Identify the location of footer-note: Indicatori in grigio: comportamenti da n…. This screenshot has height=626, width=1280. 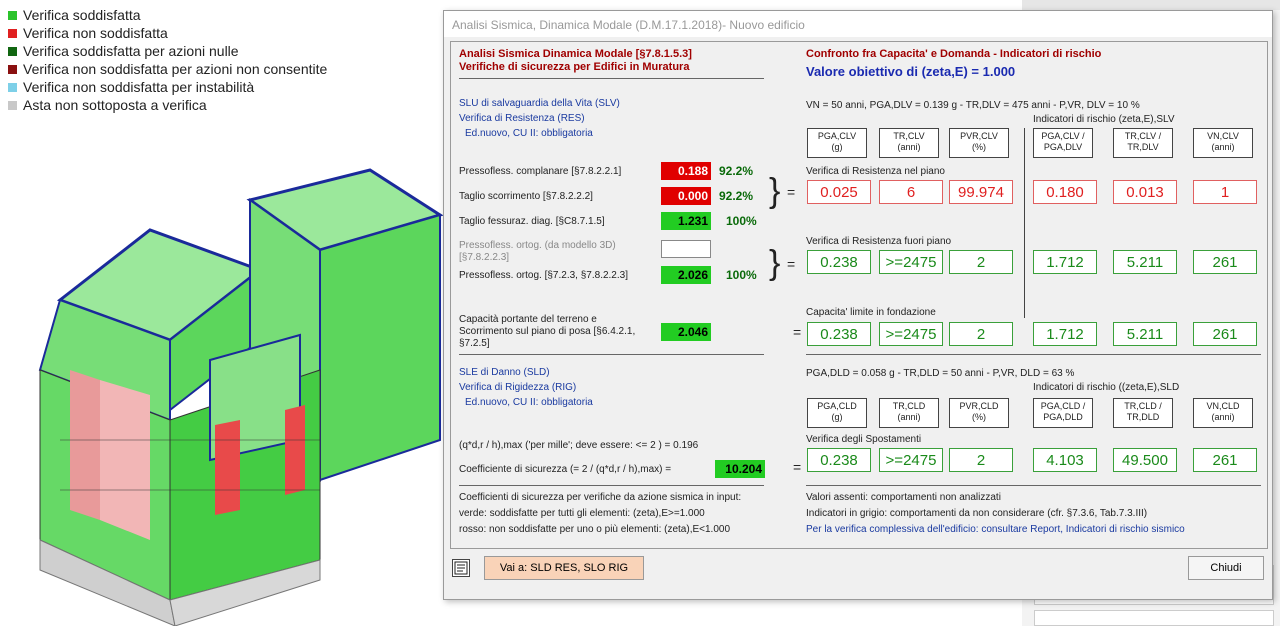
(977, 513).